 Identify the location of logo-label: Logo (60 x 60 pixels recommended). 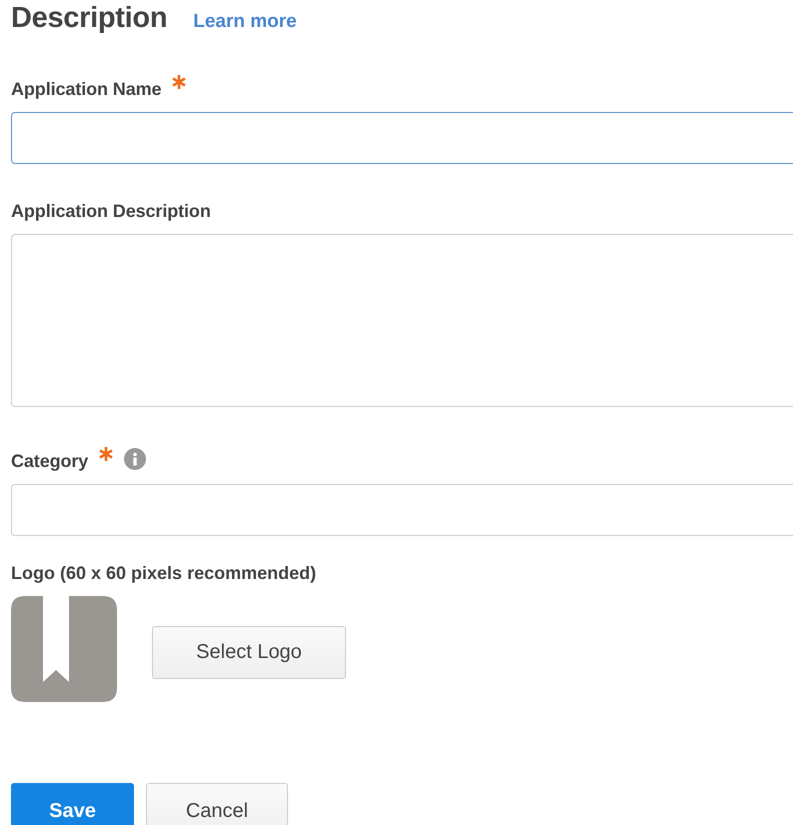
(164, 573).